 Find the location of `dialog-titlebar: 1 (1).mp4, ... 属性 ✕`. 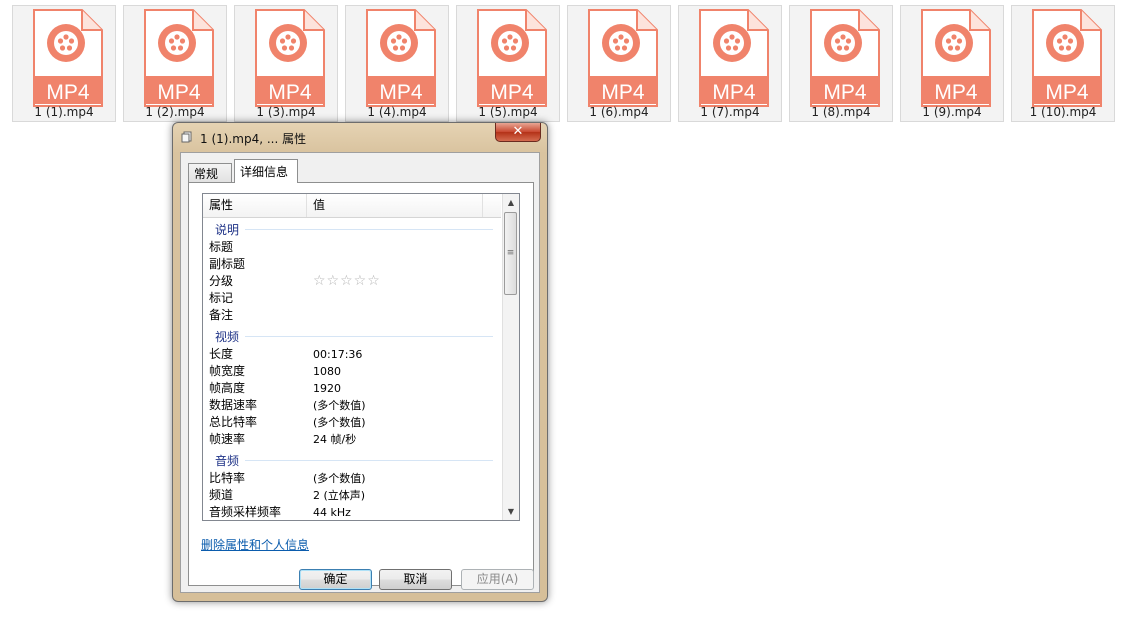

dialog-titlebar: 1 (1).mp4, ... 属性 ✕ is located at coordinates (360, 137).